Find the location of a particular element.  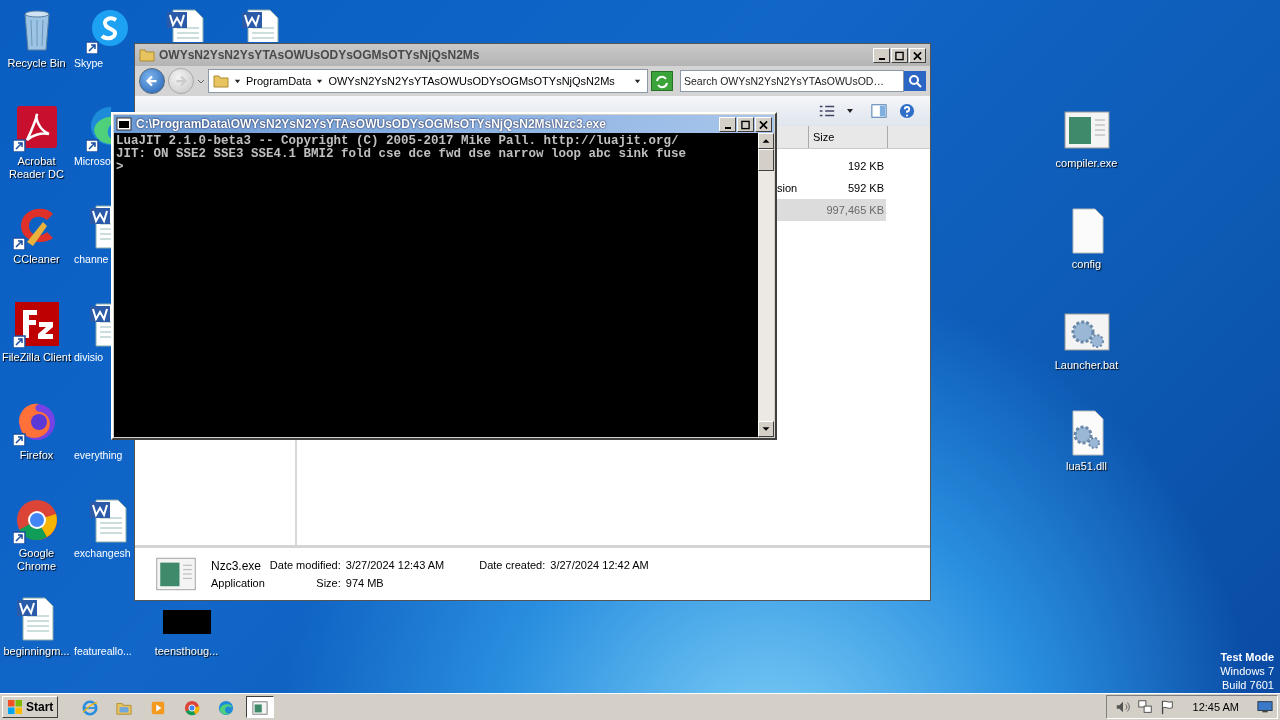

application-window-icon is located at coordinates (176, 574).